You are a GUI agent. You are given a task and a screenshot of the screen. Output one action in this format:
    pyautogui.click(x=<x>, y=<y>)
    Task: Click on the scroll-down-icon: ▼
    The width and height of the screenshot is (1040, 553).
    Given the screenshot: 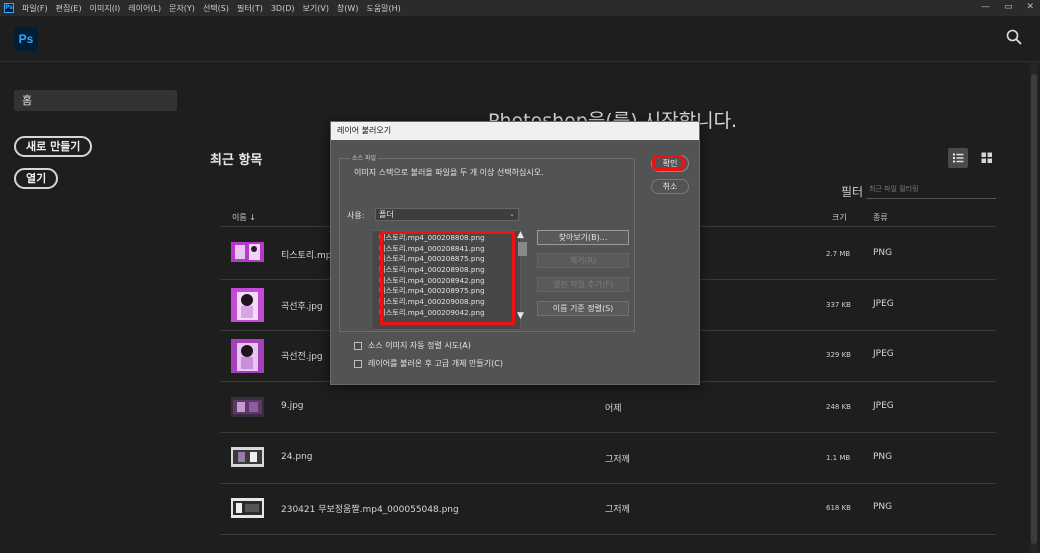 What is the action you would take?
    pyautogui.click(x=520, y=316)
    